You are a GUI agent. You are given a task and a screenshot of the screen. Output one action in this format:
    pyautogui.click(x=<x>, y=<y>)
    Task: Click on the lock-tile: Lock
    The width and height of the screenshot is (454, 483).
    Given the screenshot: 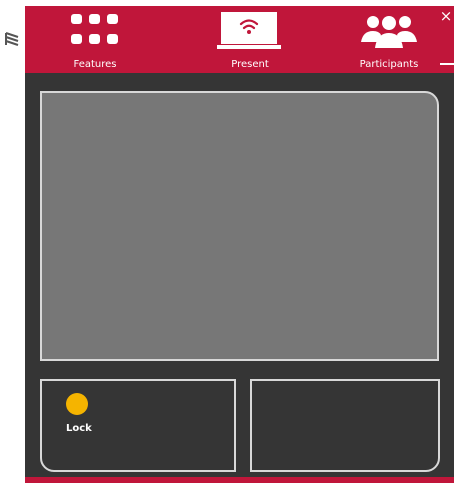 What is the action you would take?
    pyautogui.click(x=138, y=425)
    